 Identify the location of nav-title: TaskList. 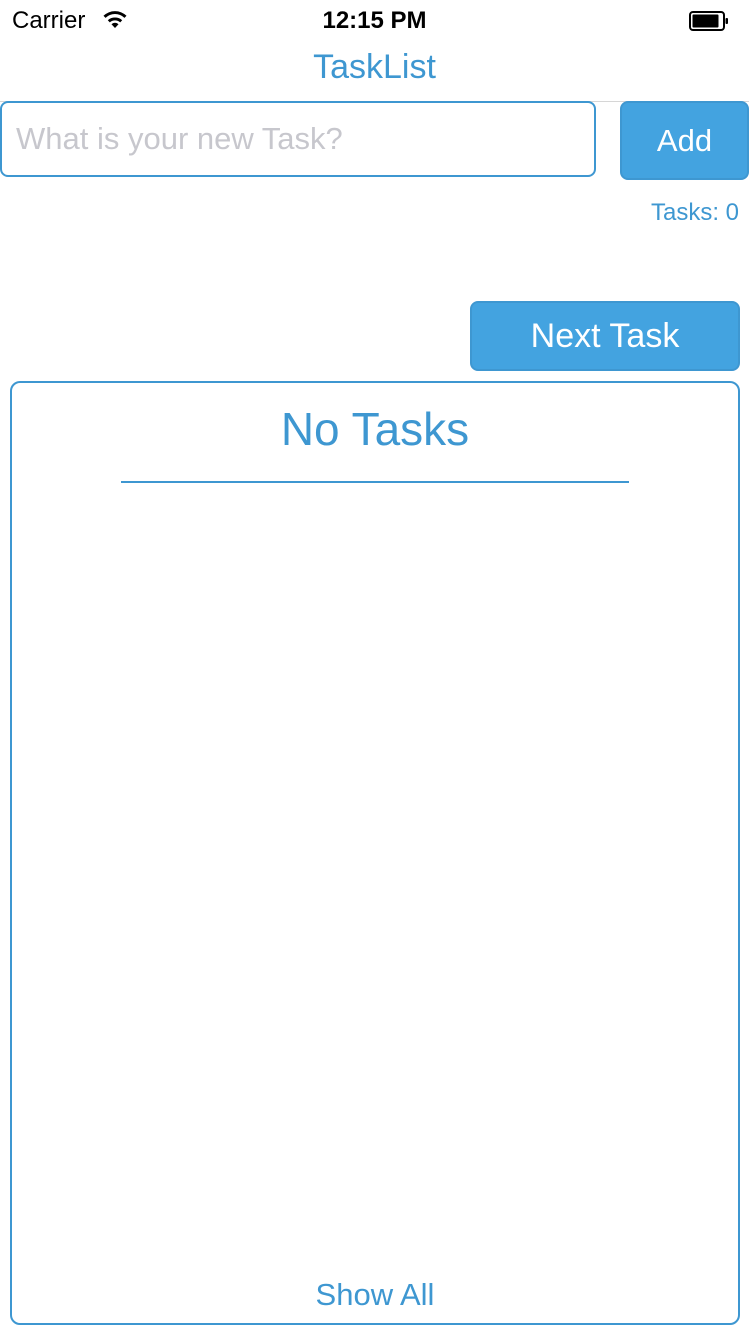
(374, 67).